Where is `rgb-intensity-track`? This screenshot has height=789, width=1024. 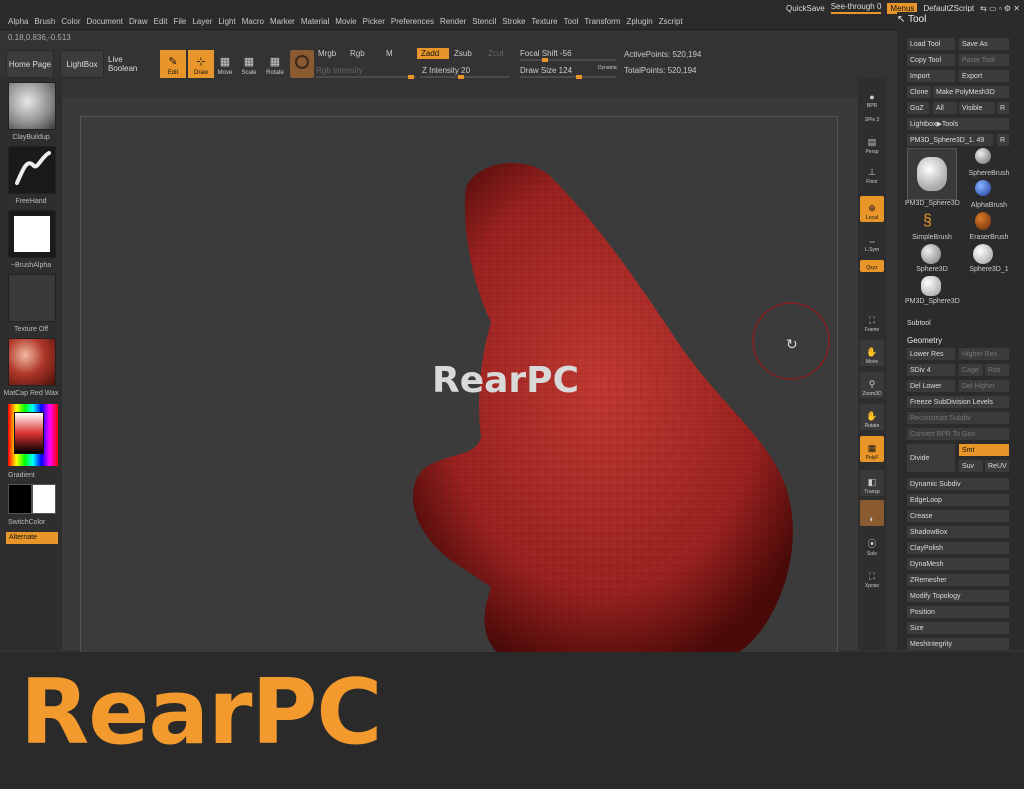 rgb-intensity-track is located at coordinates (366, 77).